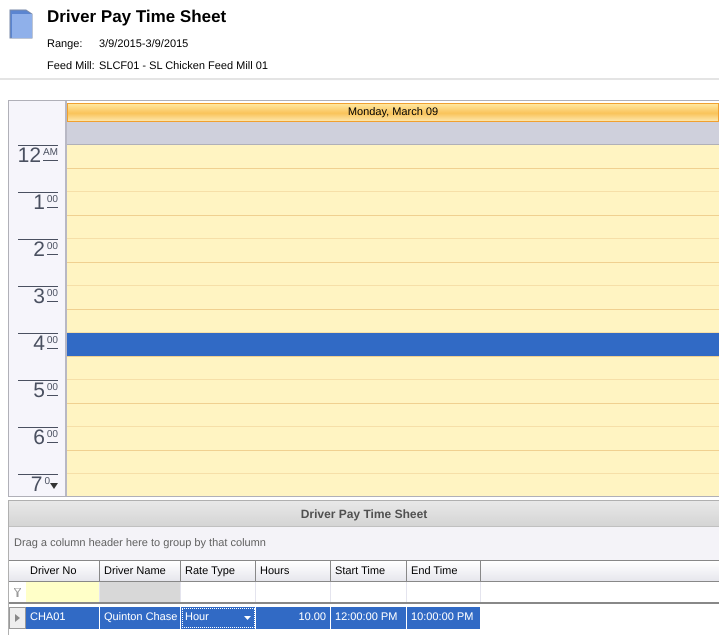  Describe the element at coordinates (444, 571) in the screenshot. I see `column-header: End Time` at that location.